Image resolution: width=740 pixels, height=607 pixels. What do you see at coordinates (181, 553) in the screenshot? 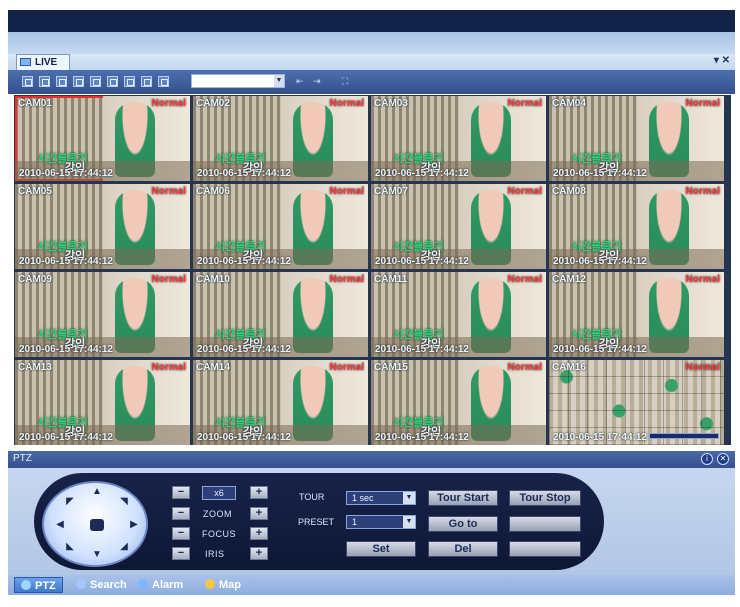
I see `iris-close-button: −` at bounding box center [181, 553].